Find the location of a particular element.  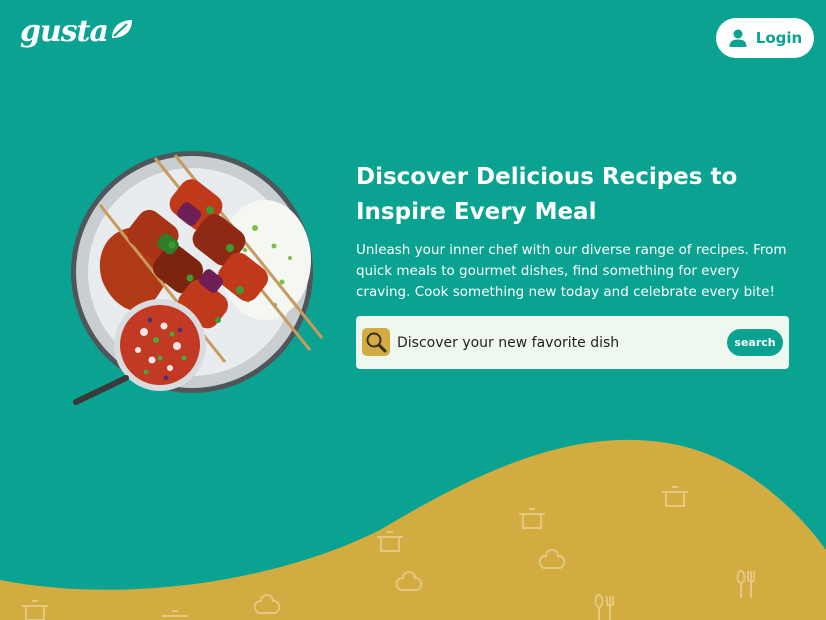

logo-text: gusta is located at coordinates (64, 31).